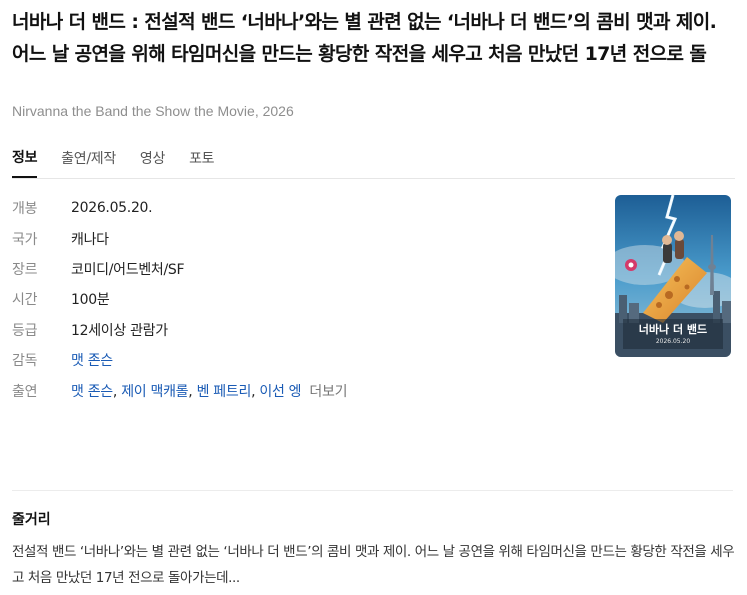 This screenshot has width=747, height=595. I want to click on info-label: 국가, so click(25, 239).